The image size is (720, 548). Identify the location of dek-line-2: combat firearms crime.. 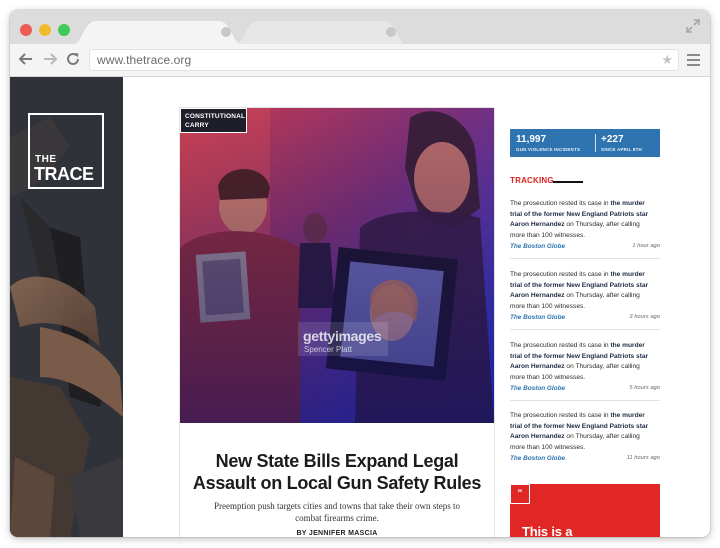
(337, 518).